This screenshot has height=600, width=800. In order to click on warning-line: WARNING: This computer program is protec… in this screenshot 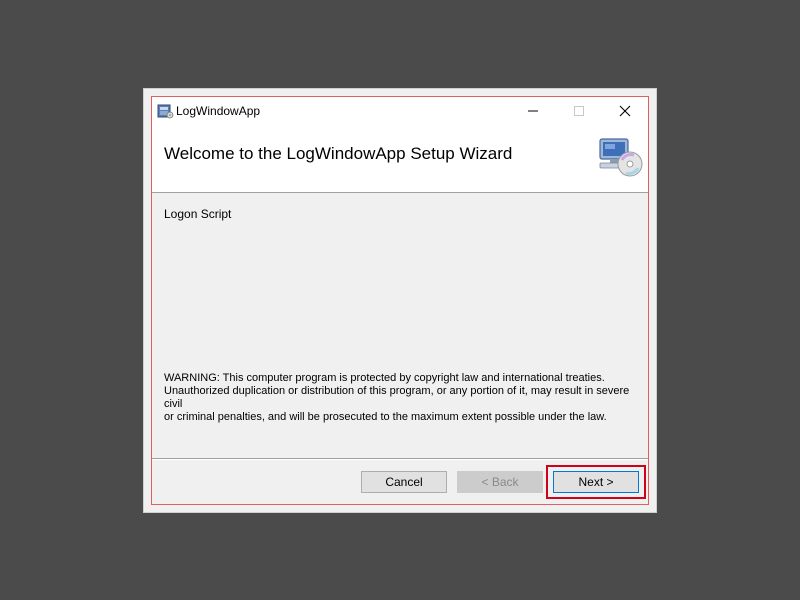, I will do `click(384, 378)`.